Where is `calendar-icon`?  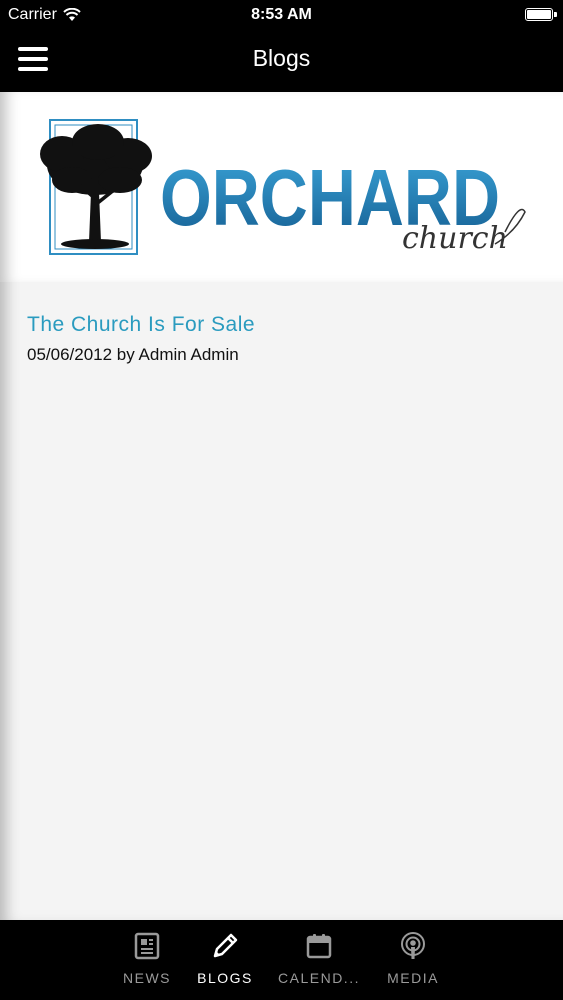
calendar-icon is located at coordinates (319, 946).